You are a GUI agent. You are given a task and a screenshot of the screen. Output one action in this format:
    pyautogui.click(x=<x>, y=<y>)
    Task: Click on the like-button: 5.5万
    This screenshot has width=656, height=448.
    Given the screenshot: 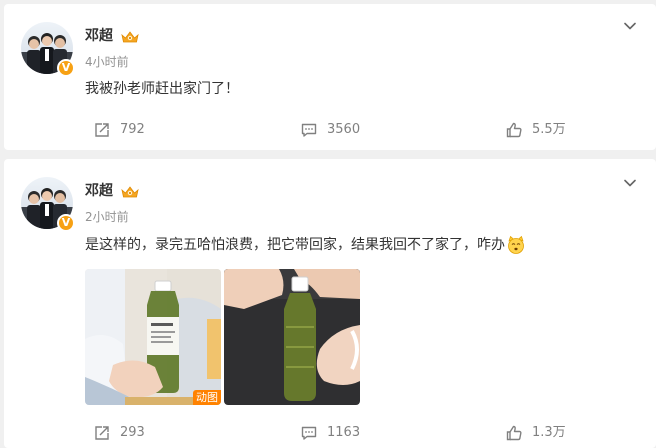 What is the action you would take?
    pyautogui.click(x=535, y=130)
    